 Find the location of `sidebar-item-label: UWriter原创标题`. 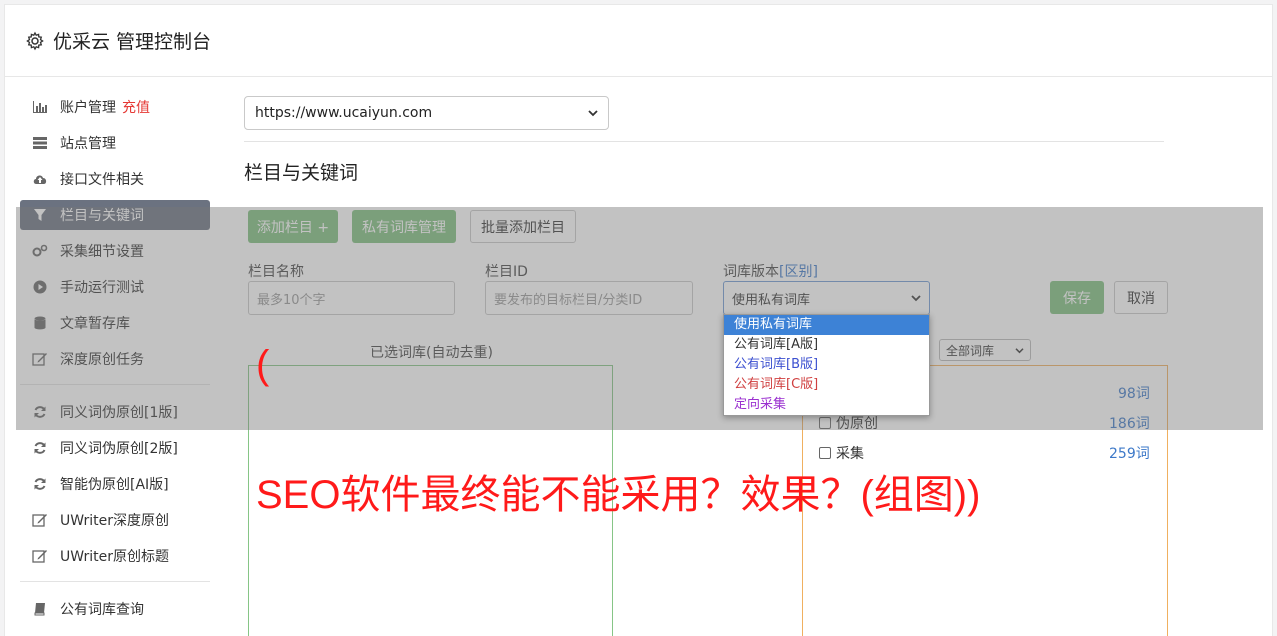

sidebar-item-label: UWriter原创标题 is located at coordinates (114, 557).